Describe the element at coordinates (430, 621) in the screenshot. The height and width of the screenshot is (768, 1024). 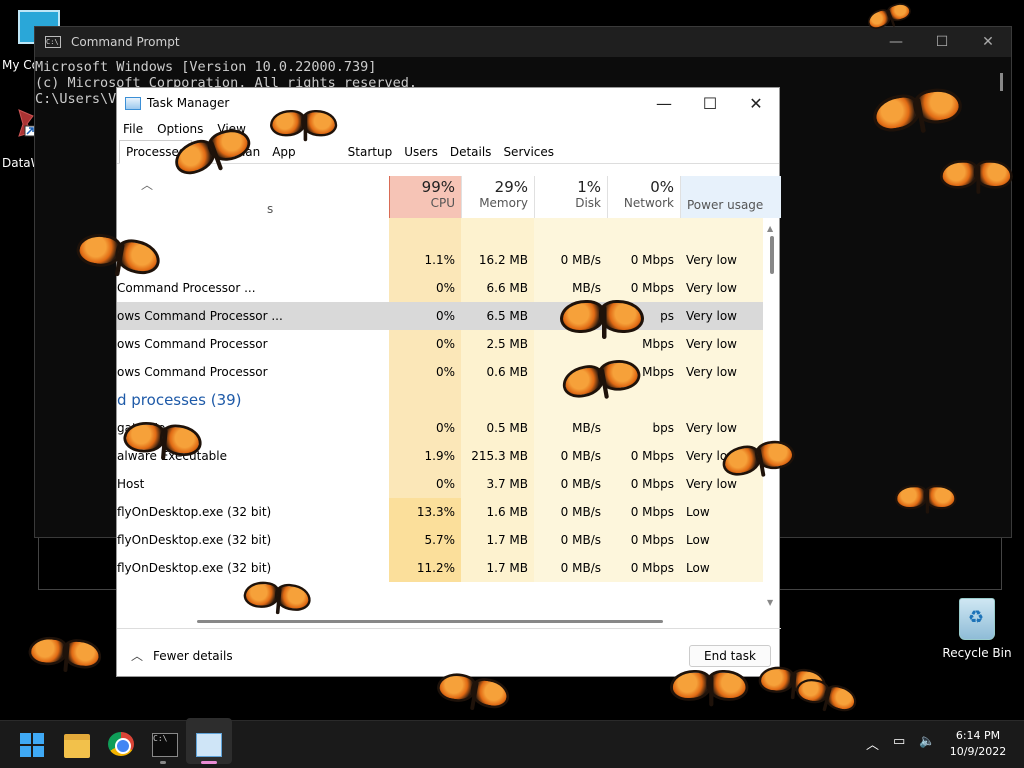
I see `horizontal-scrollbar` at that location.